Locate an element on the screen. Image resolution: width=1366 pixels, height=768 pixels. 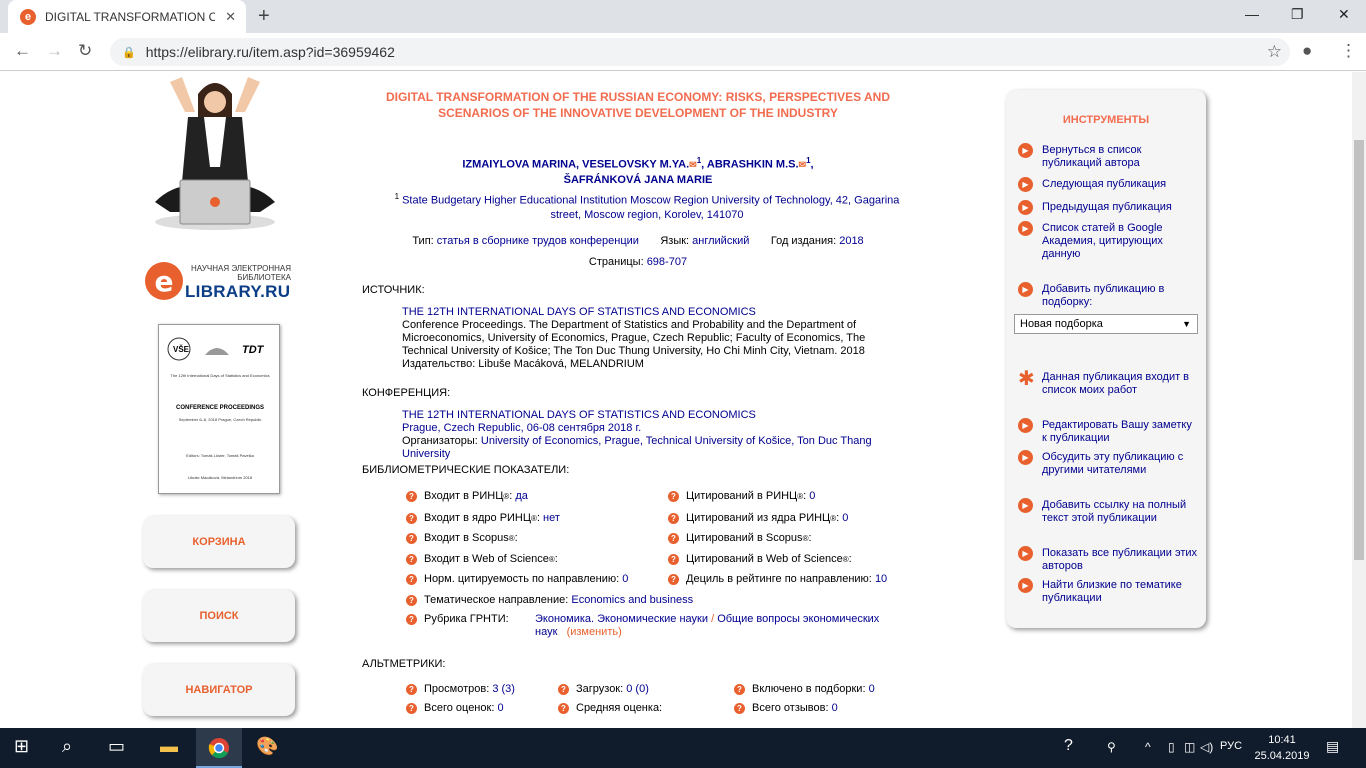
file-explorer-icon: ▬ is located at coordinates (169, 746).